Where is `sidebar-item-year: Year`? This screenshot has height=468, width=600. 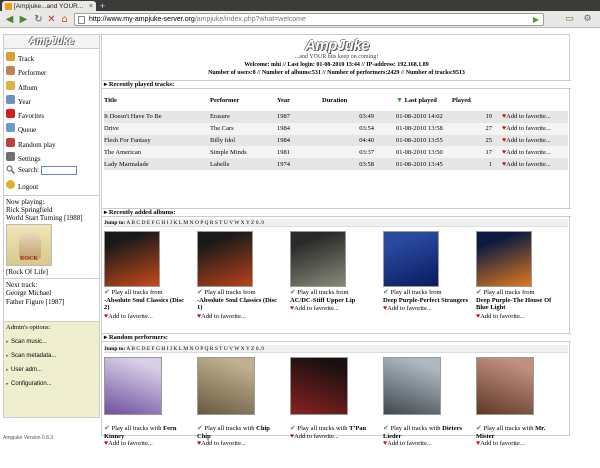 sidebar-item-year: Year is located at coordinates (51, 99).